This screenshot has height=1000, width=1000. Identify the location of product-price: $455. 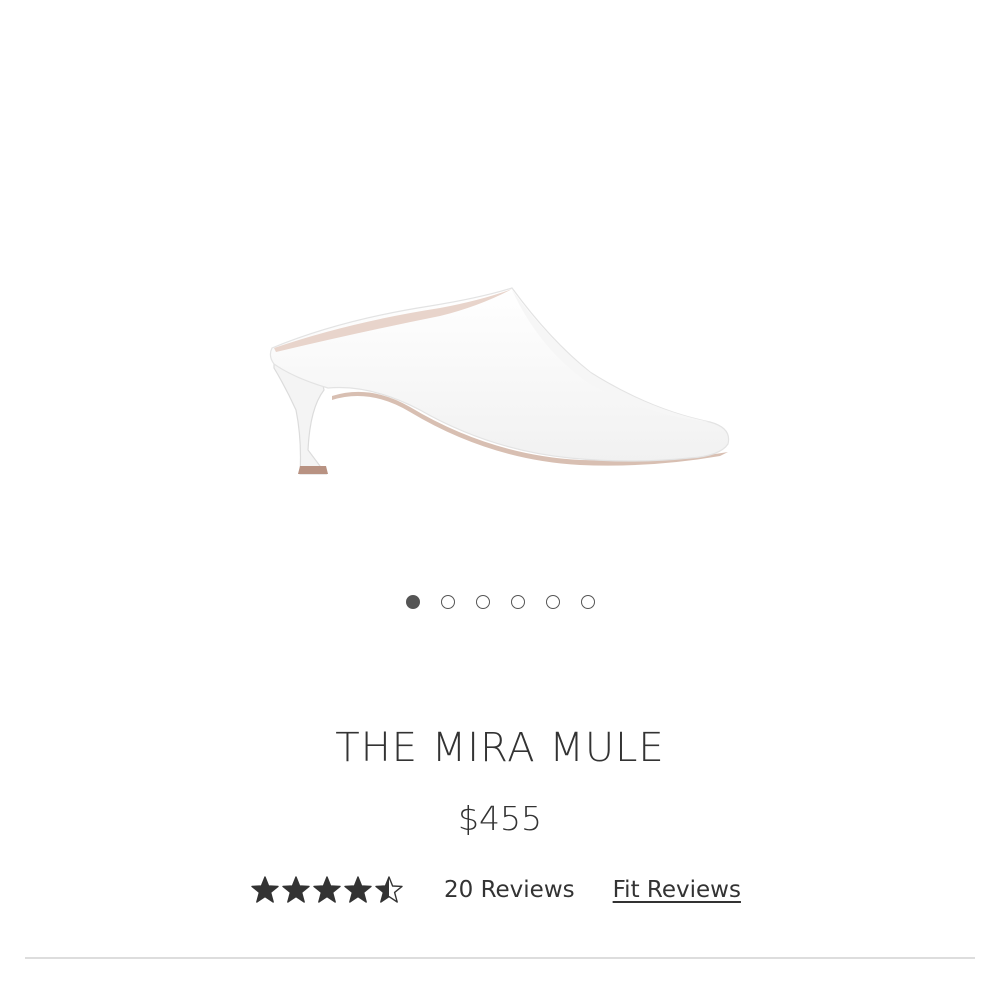
(500, 818).